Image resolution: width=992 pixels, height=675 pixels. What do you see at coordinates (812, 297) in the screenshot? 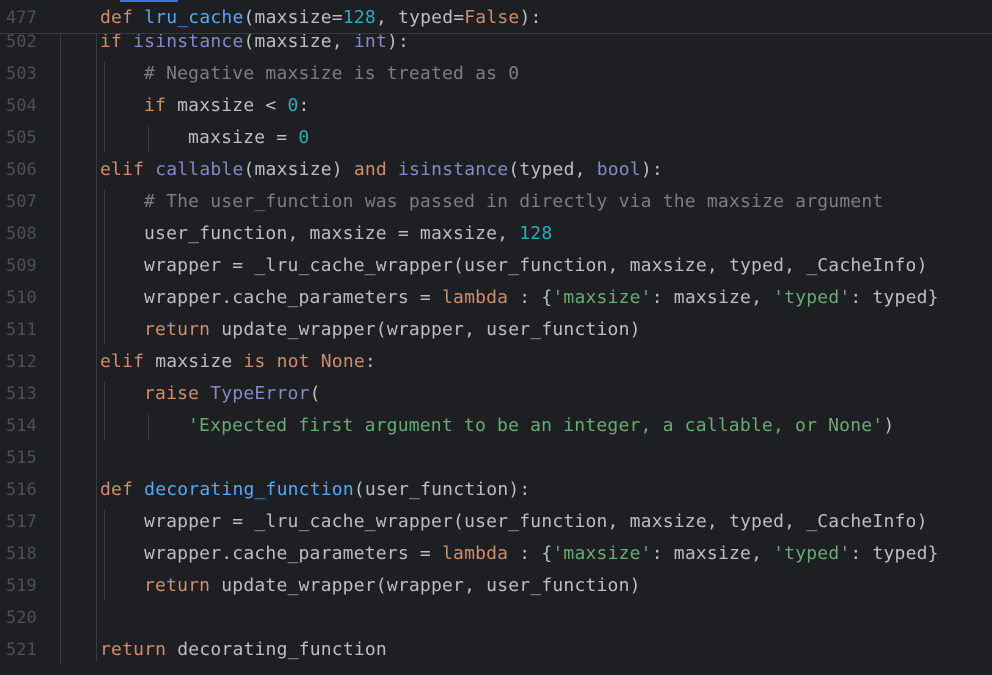
I see `code-token: 'typed'` at bounding box center [812, 297].